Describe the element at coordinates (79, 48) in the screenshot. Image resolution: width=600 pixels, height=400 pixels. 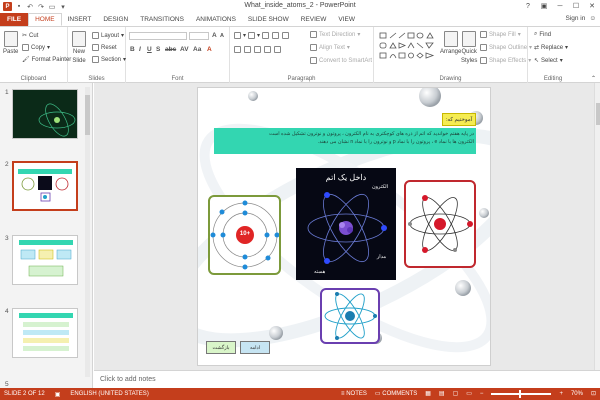
I see `new-slide-button: New Slide` at that location.